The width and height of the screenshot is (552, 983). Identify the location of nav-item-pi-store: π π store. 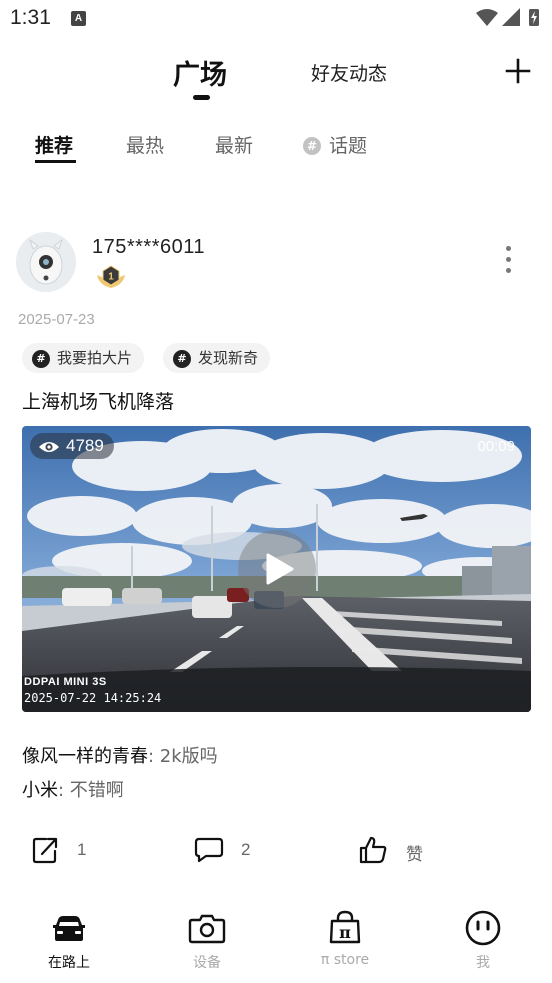
(345, 943).